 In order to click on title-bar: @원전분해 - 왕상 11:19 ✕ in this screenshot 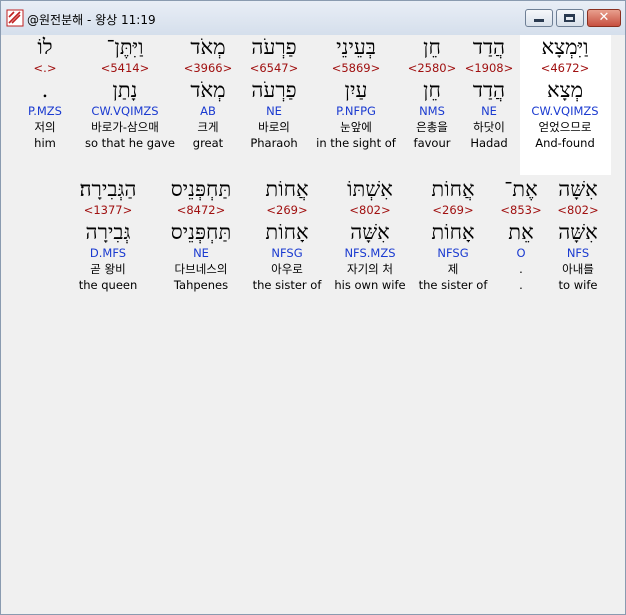, I will do `click(313, 18)`.